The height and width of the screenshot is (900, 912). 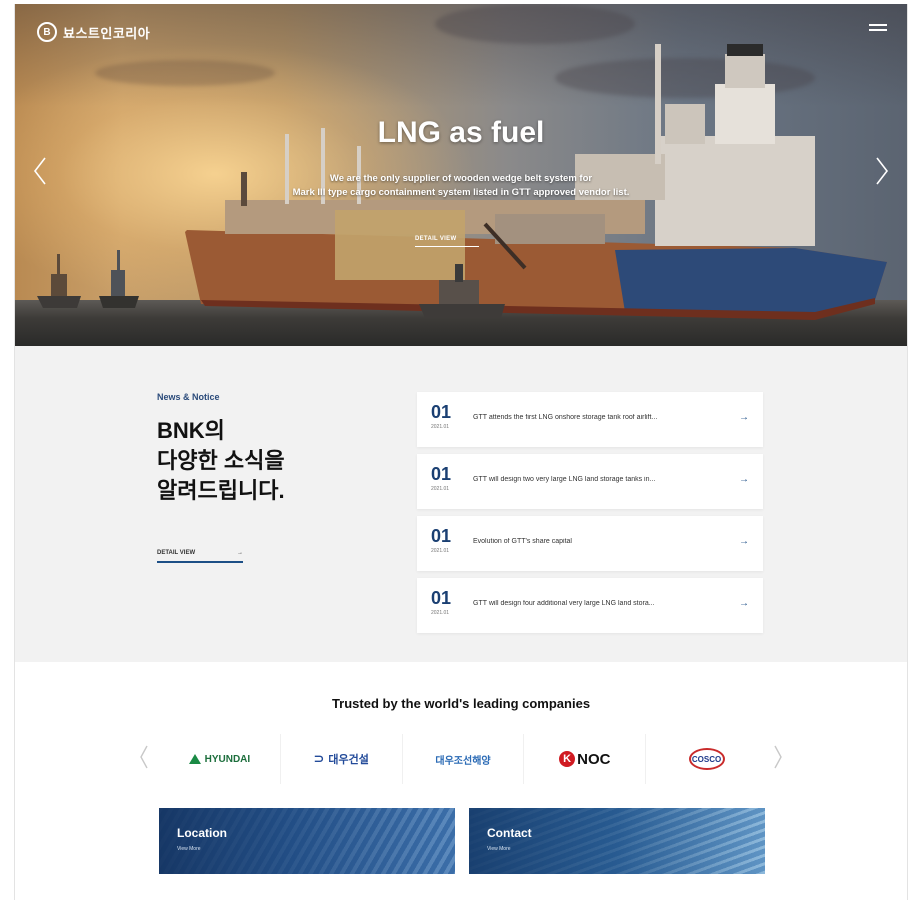 I want to click on news-headline-line: 알려드립니다., so click(x=221, y=490).